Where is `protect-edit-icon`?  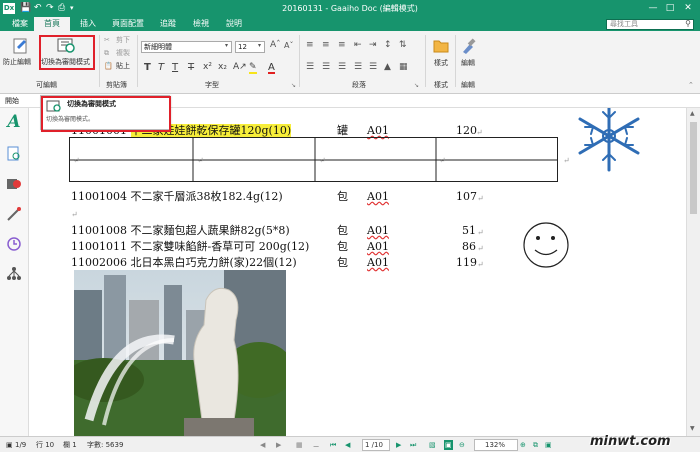 protect-edit-icon is located at coordinates (21, 46).